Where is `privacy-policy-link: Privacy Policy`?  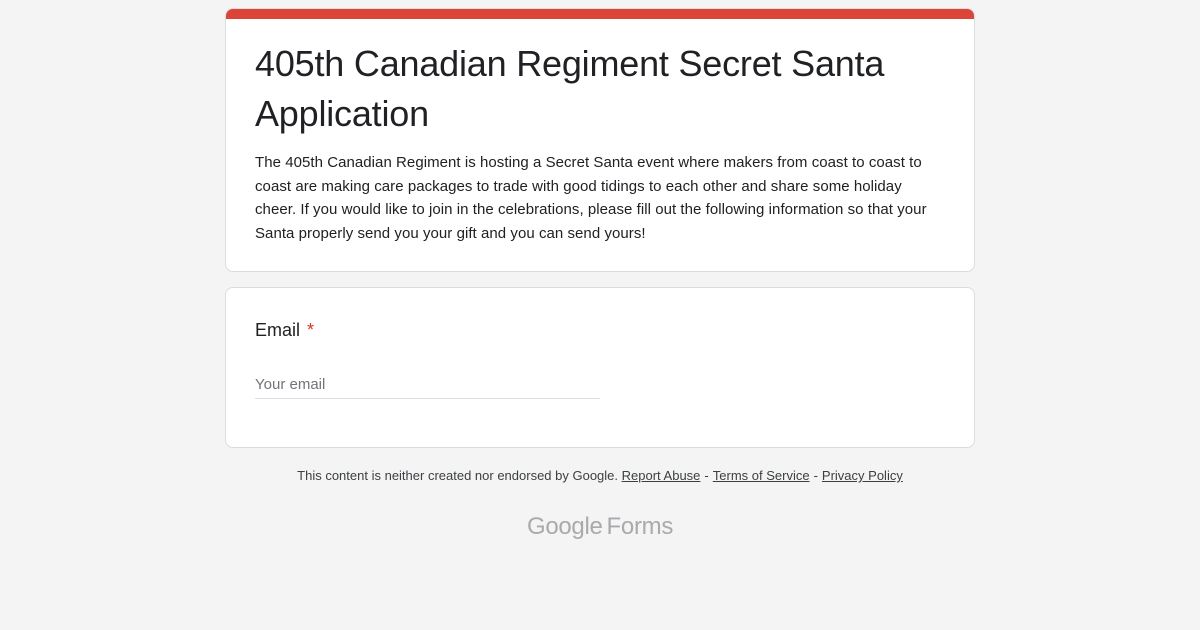
privacy-policy-link: Privacy Policy is located at coordinates (862, 475).